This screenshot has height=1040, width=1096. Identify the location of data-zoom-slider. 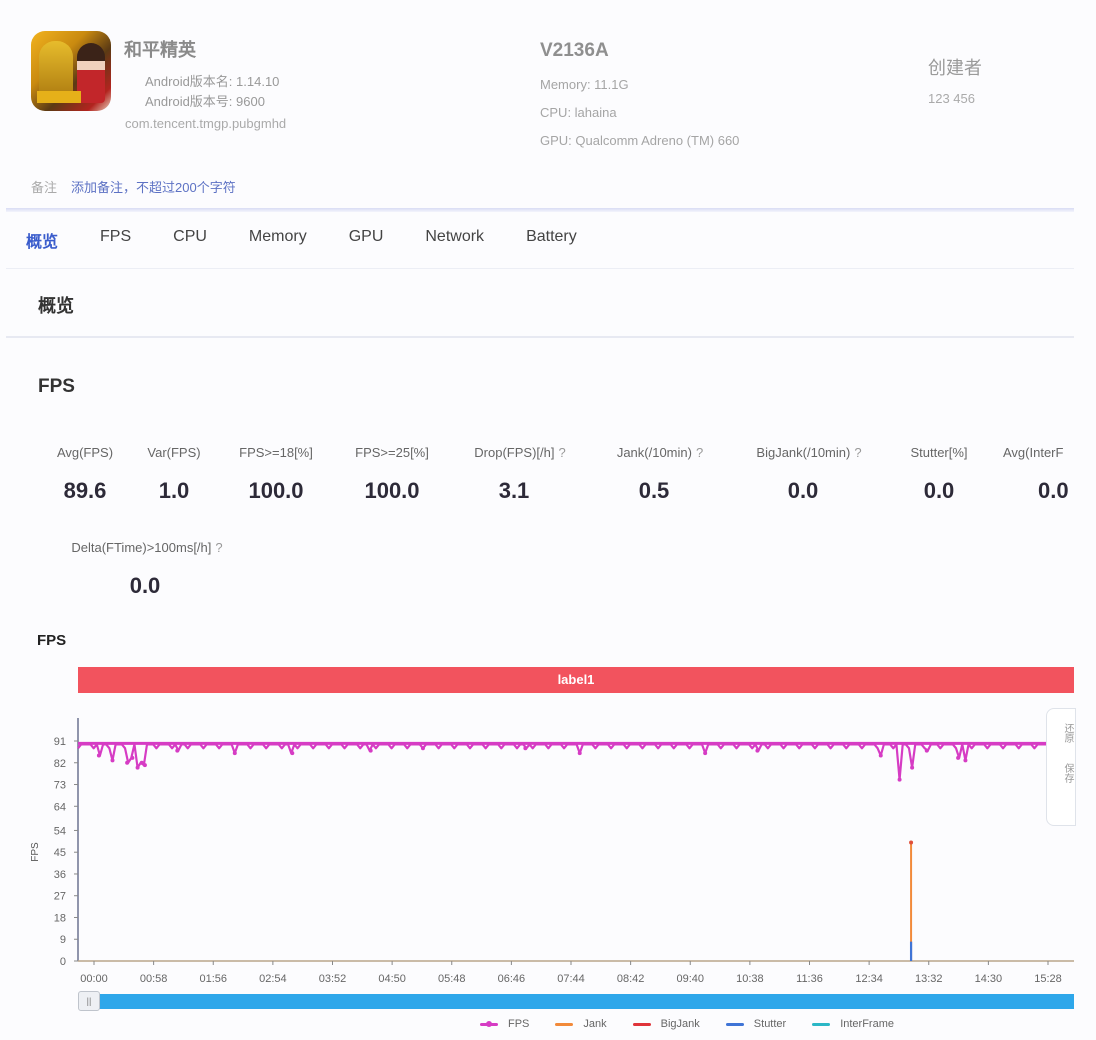
(578, 1001).